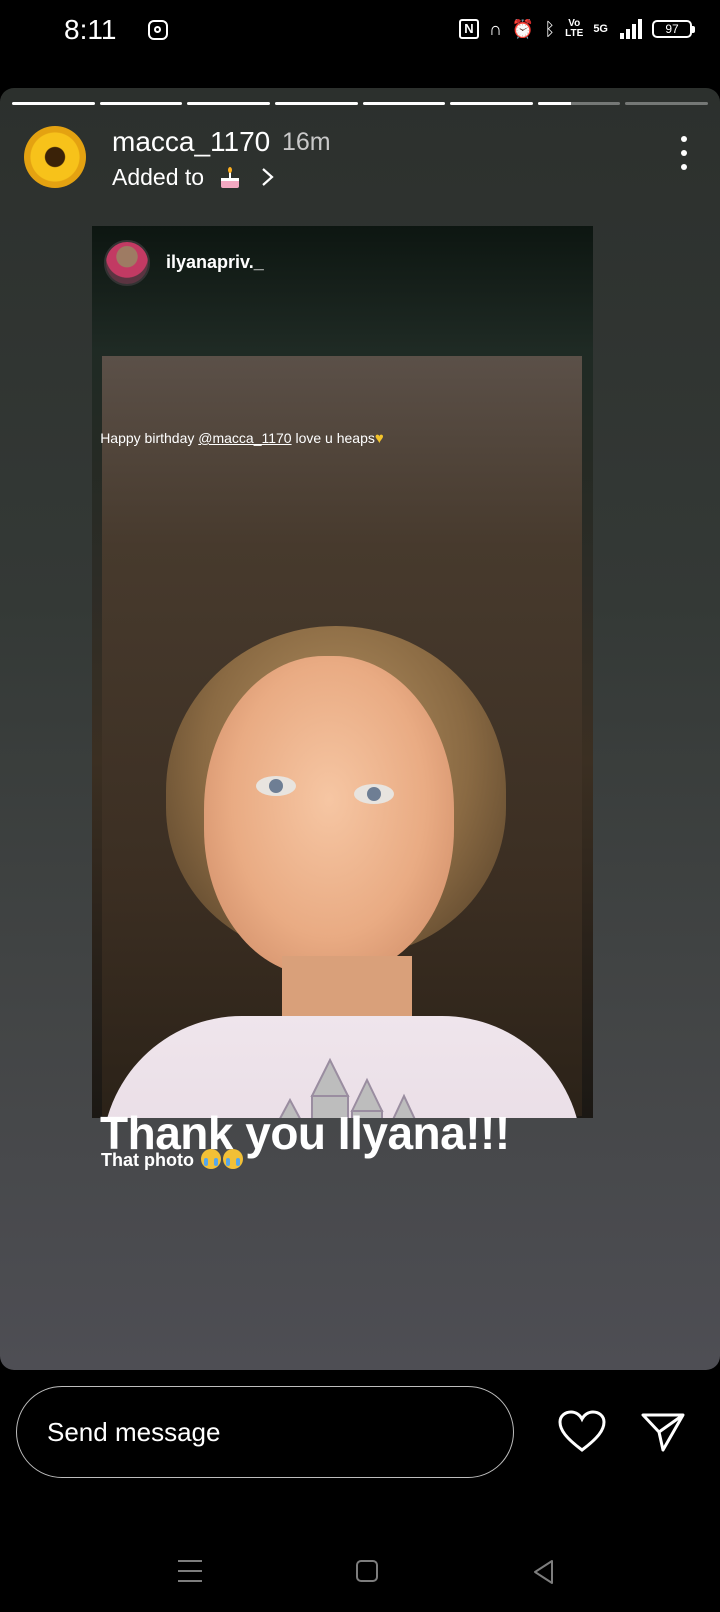 The width and height of the screenshot is (720, 1612). Describe the element at coordinates (684, 156) in the screenshot. I see `more-options-icon` at that location.